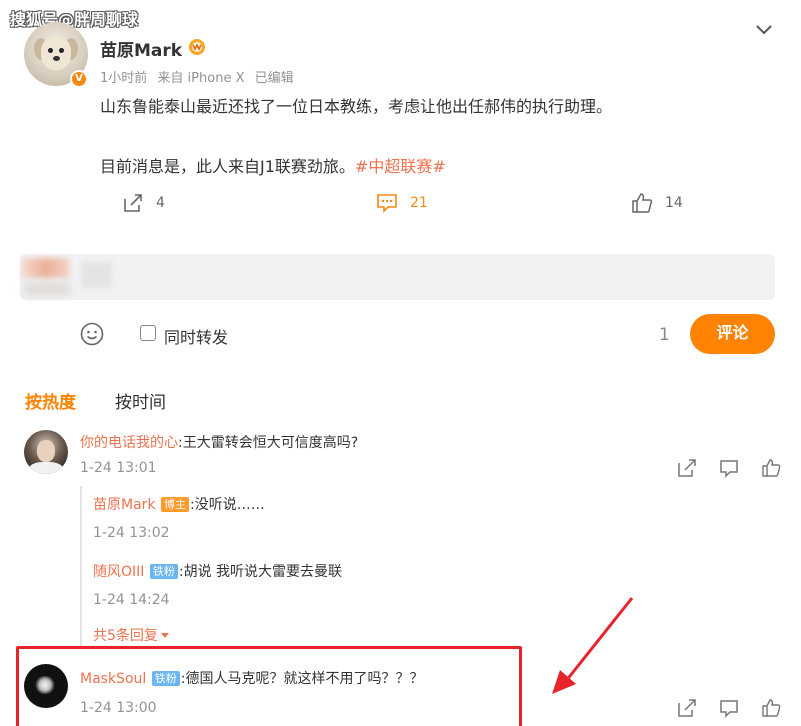 This screenshot has width=801, height=726. I want to click on commenter-name: 你的电话我的心, so click(129, 443).